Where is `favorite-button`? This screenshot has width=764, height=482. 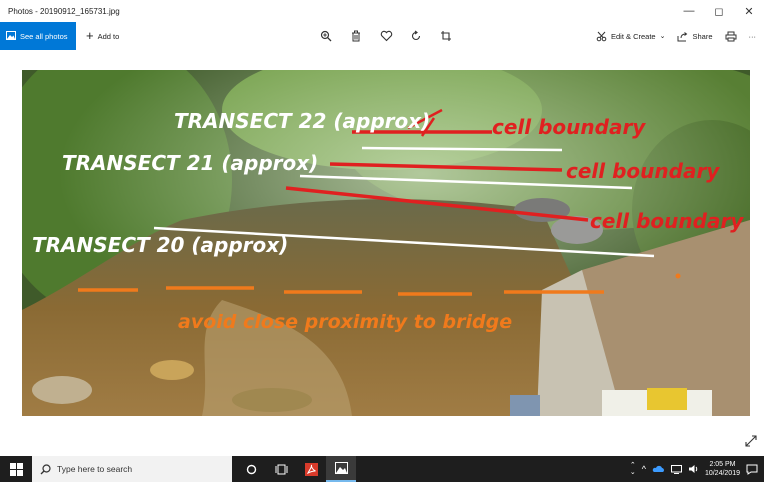 favorite-button is located at coordinates (386, 36).